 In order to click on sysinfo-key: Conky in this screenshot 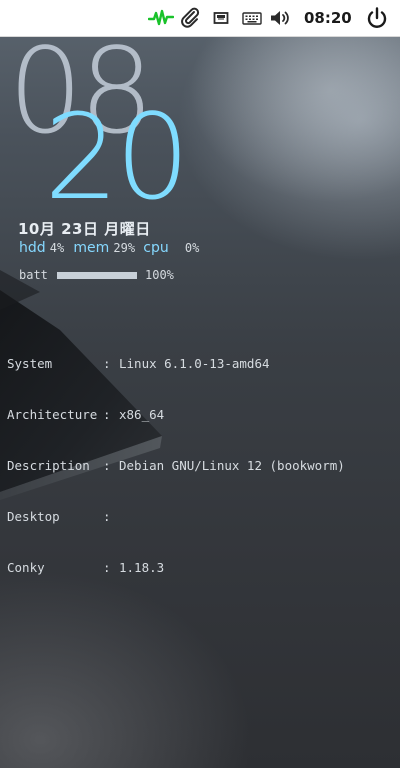, I will do `click(26, 567)`.